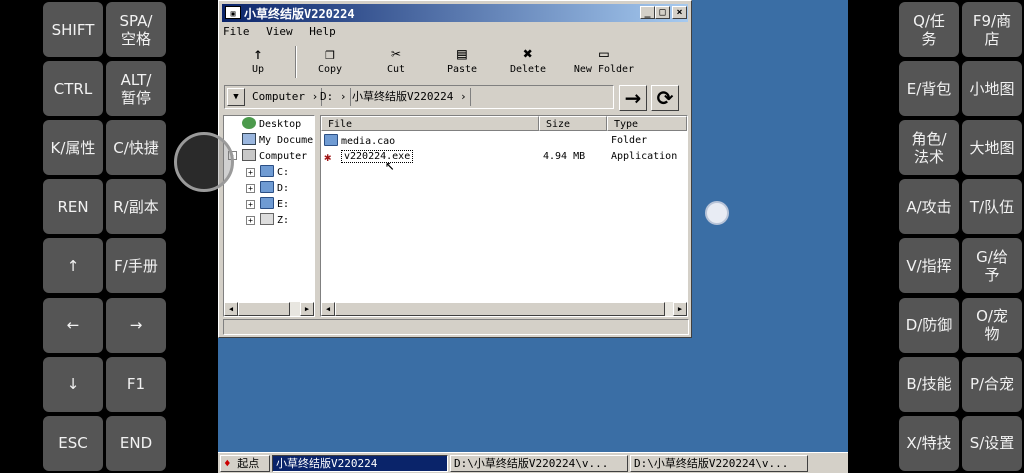  Describe the element at coordinates (528, 62) in the screenshot. I see `delete-button: ✖ Delete` at that location.